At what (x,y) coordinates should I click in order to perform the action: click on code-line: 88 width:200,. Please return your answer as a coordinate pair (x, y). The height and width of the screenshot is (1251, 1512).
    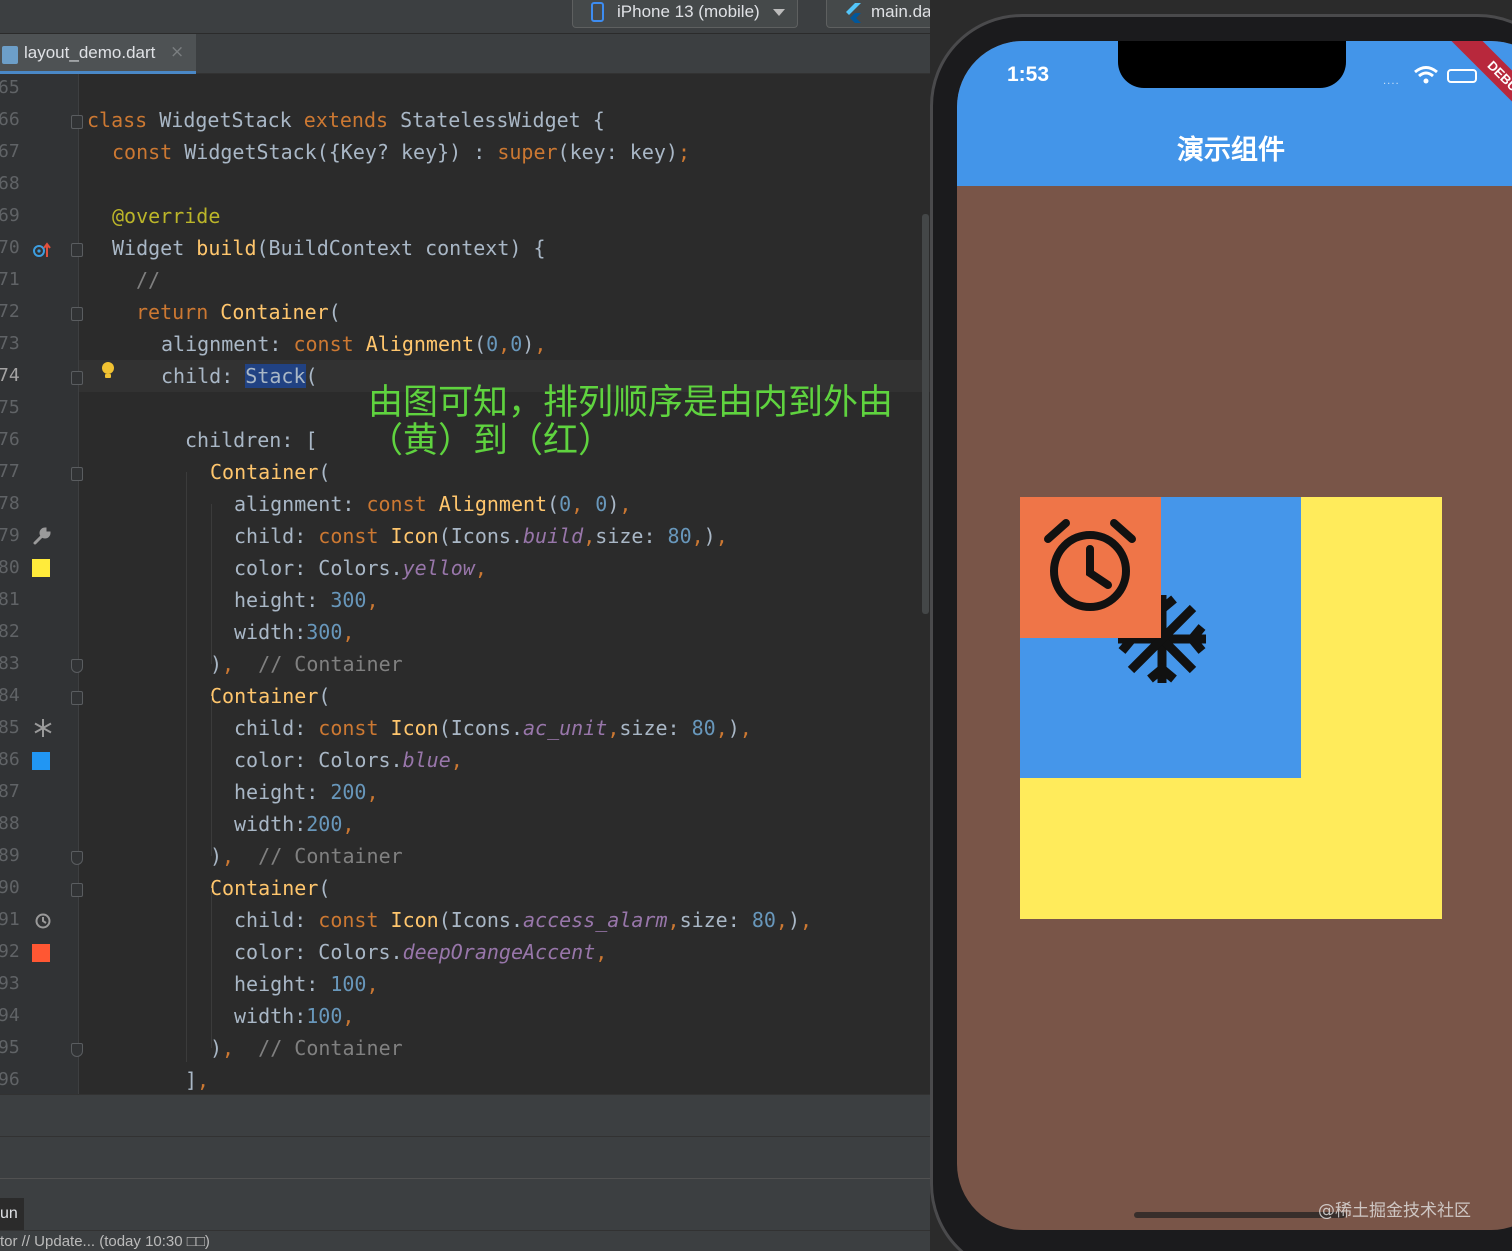
    Looking at the image, I should click on (465, 826).